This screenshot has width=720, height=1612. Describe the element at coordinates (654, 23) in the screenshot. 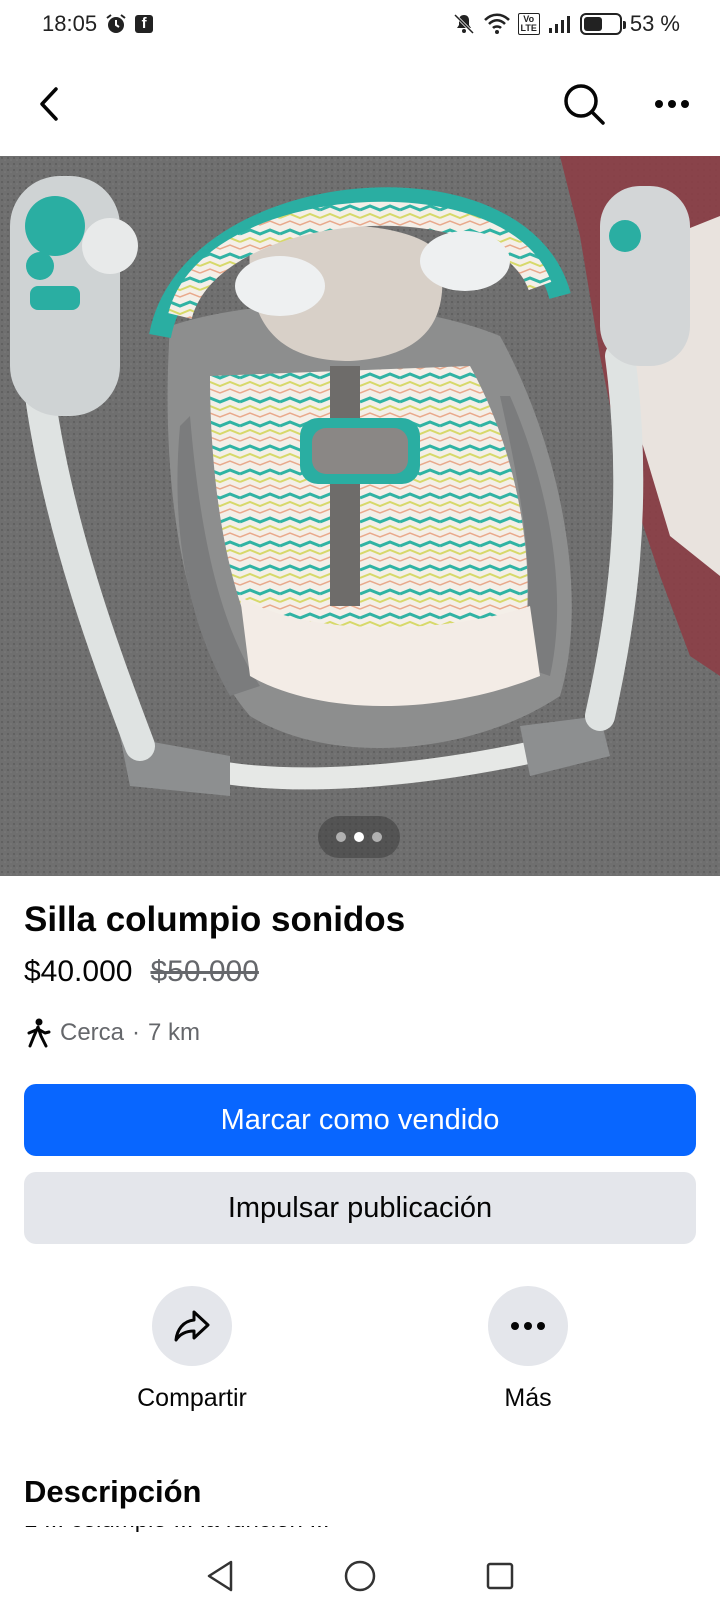

I see `battery-percent: 53 %` at that location.